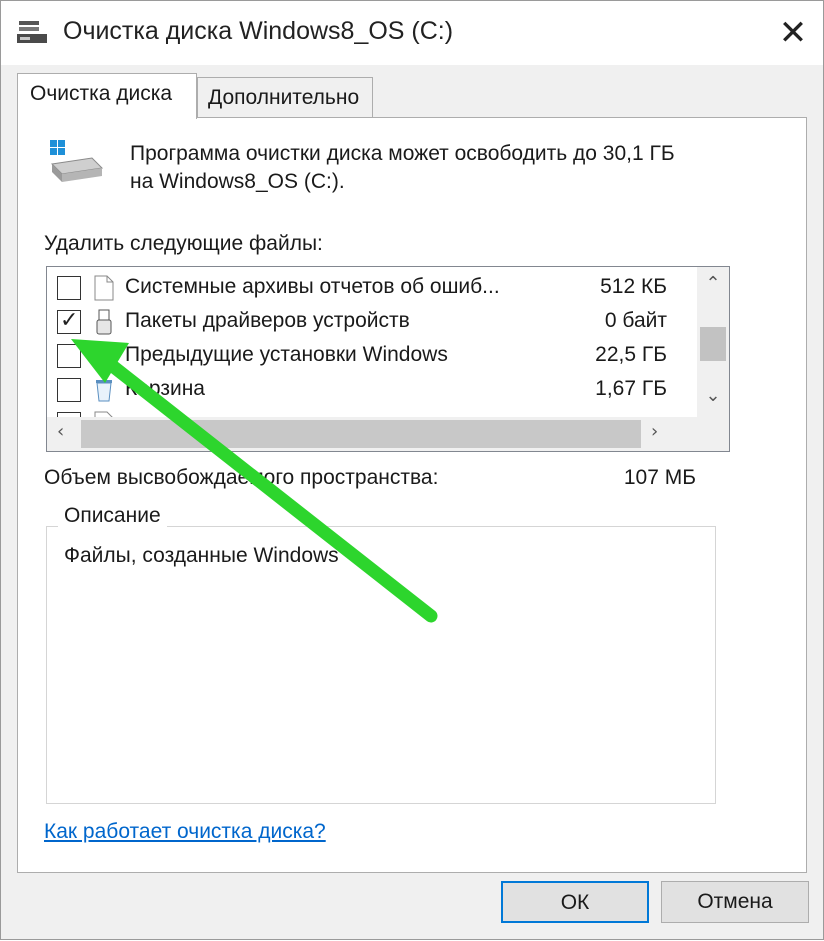 This screenshot has height=941, width=824. Describe the element at coordinates (635, 320) in the screenshot. I see `file-size: 0 байт` at that location.